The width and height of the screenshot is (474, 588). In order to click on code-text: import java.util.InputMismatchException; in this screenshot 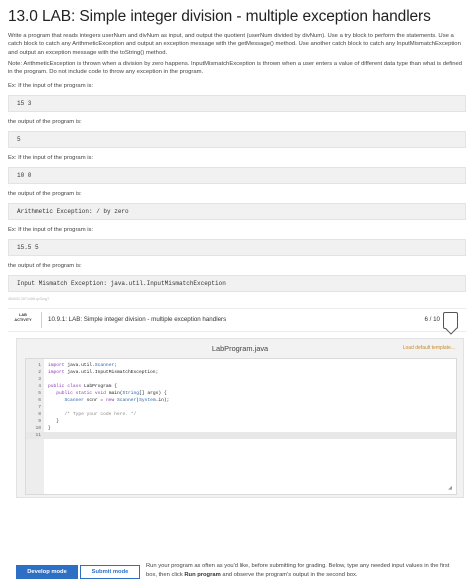, I will do `click(103, 372)`.